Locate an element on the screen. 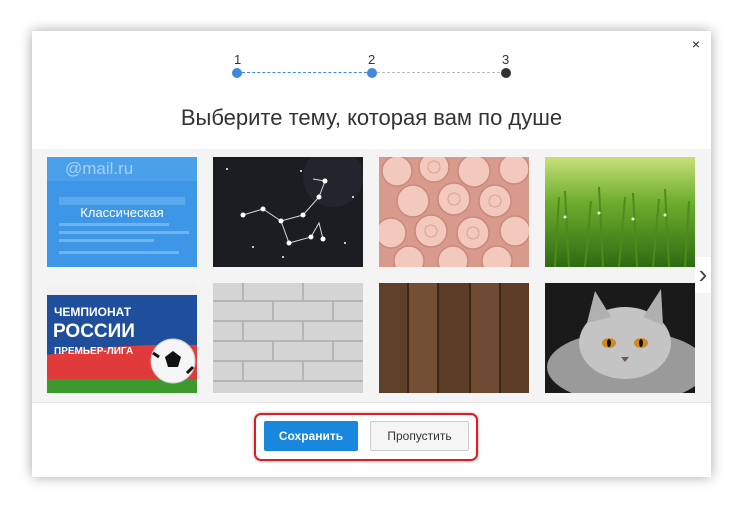 Image resolution: width=743 pixels, height=510 pixels. skip-button: Пропустить is located at coordinates (419, 436).